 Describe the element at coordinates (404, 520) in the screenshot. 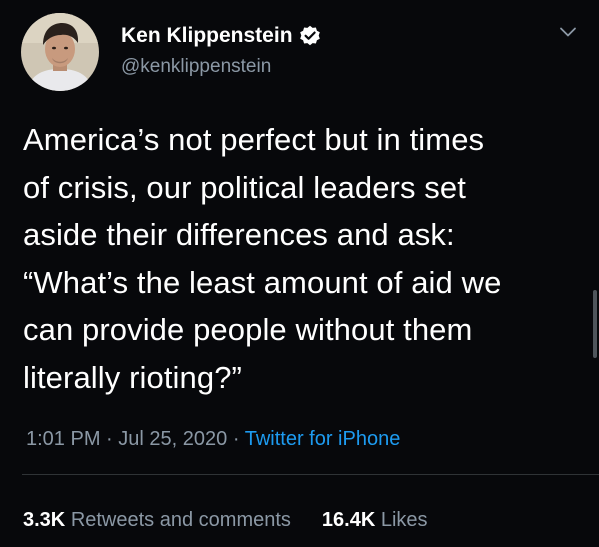

I see `likes-label: Likes` at that location.